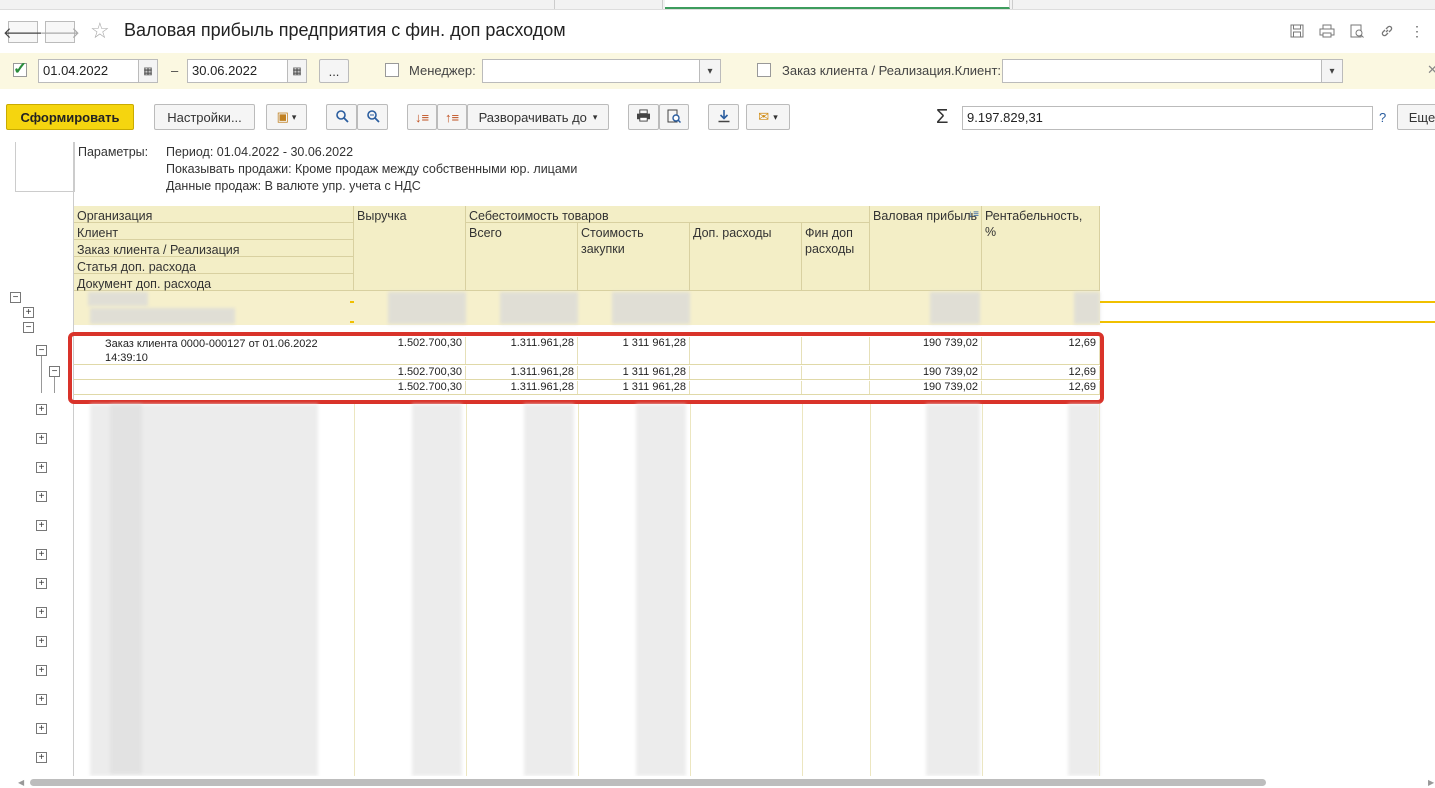 This screenshot has height=788, width=1435. I want to click on header-expense-item: Статья доп. расхода, so click(214, 265).